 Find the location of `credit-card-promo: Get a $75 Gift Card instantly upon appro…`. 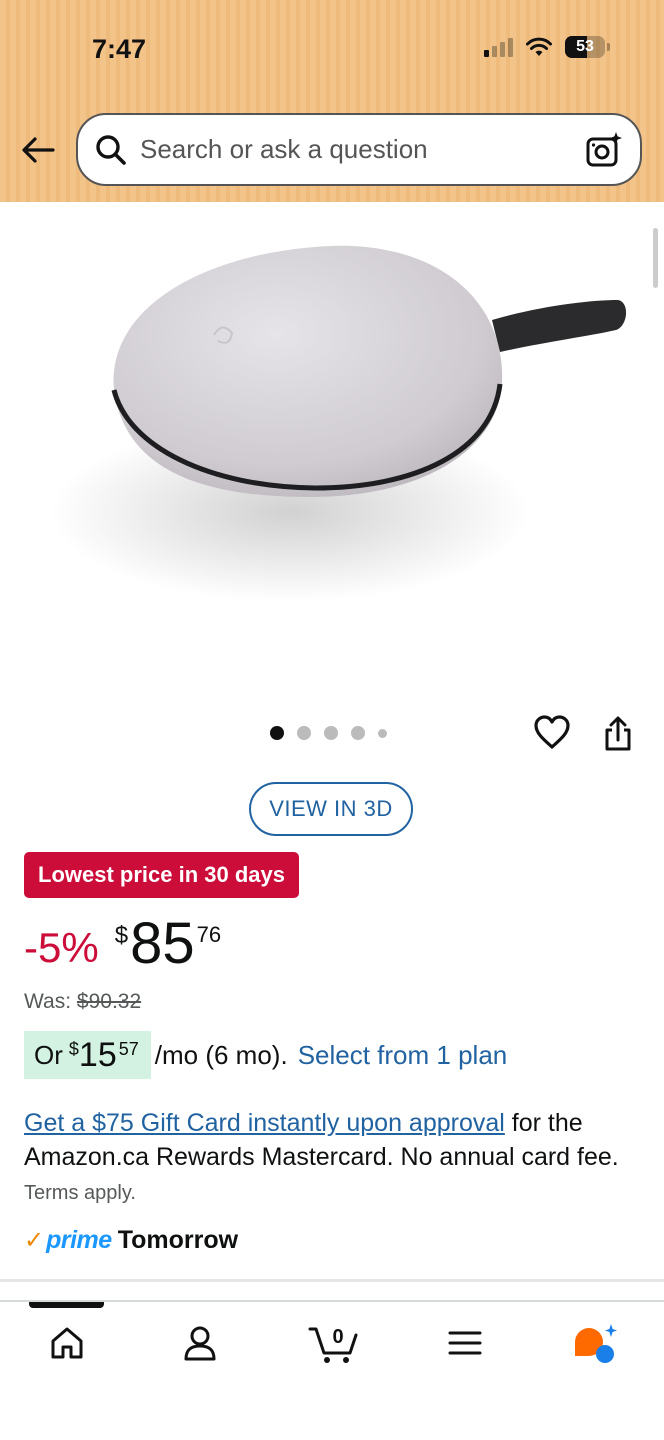

credit-card-promo: Get a $75 Gift Card instantly upon appro… is located at coordinates (324, 1158).